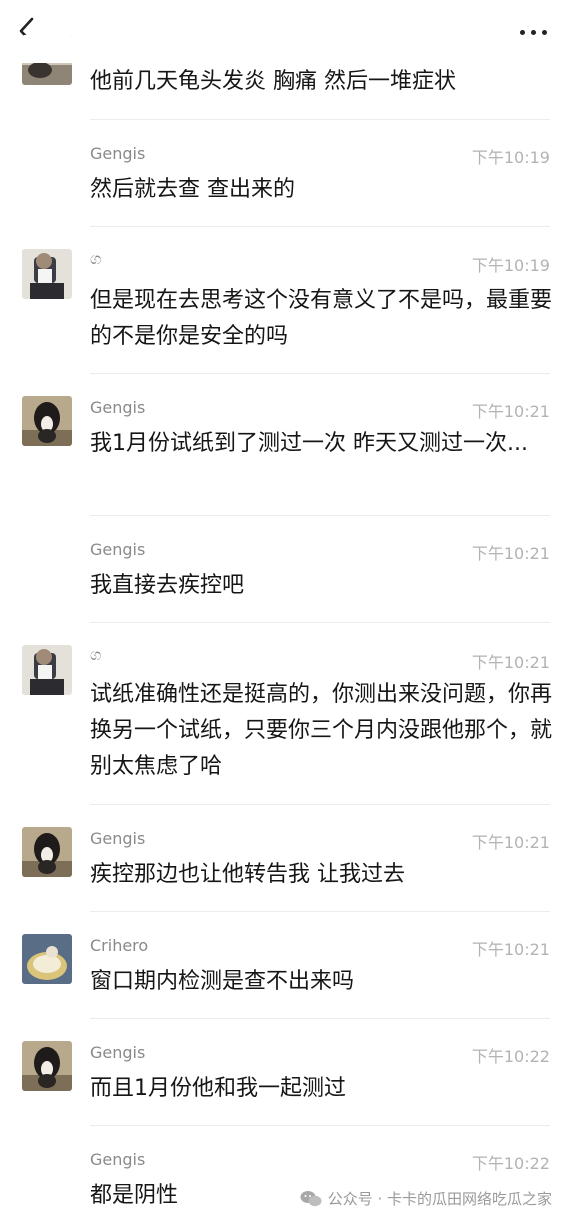 This screenshot has width=572, height=1219. What do you see at coordinates (321, 318) in the screenshot?
I see `message-text: 但是现在去思考这个没有意义了不是吗，最重要的不是你是安全的吗` at bounding box center [321, 318].